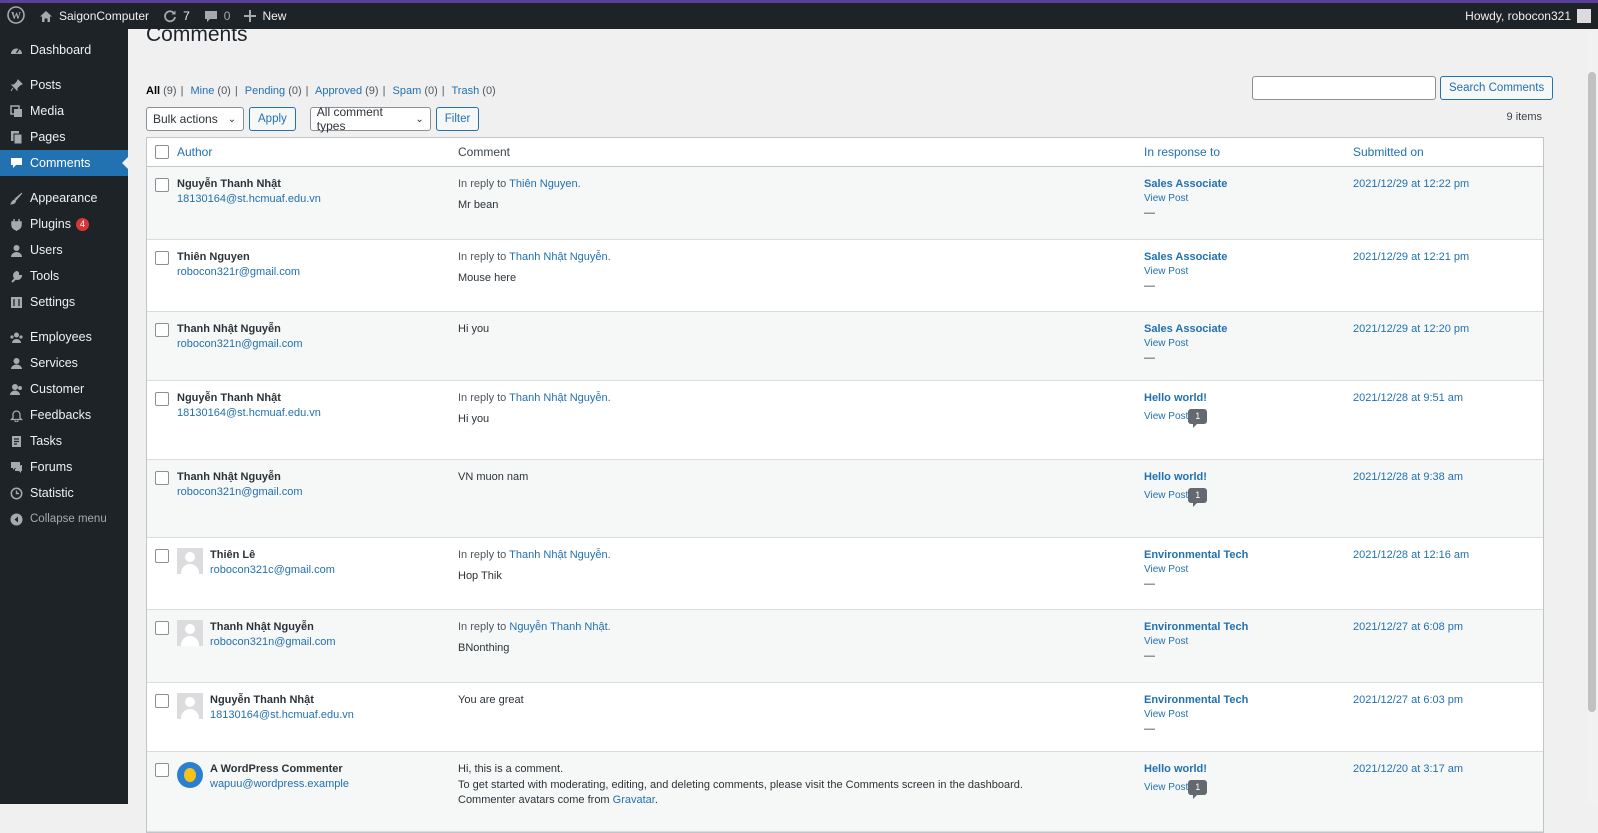 The width and height of the screenshot is (1598, 833). I want to click on menu-item-customer: Customer, so click(64, 389).